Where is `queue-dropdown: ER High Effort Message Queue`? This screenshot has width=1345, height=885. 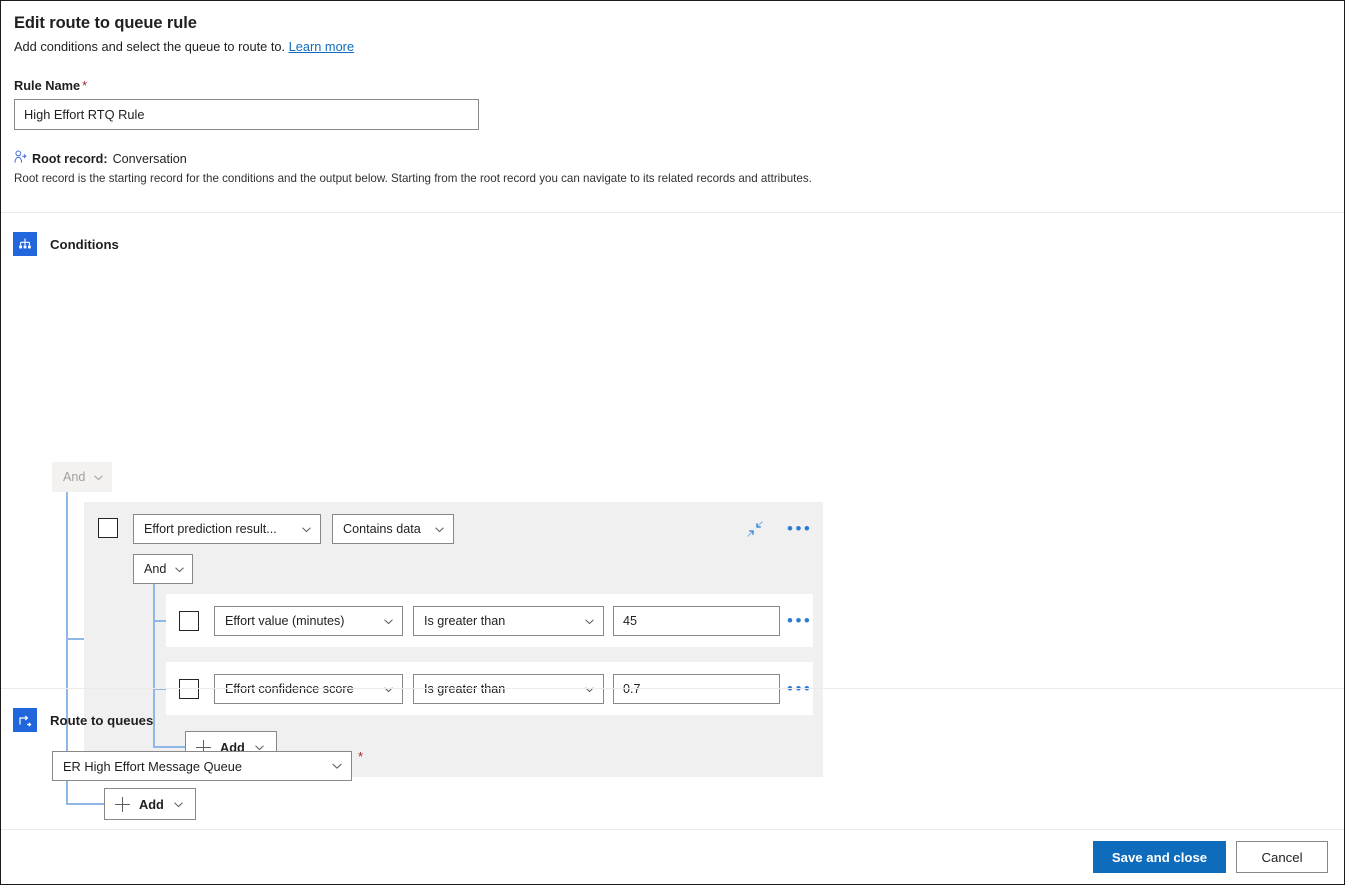
queue-dropdown: ER High Effort Message Queue is located at coordinates (202, 766).